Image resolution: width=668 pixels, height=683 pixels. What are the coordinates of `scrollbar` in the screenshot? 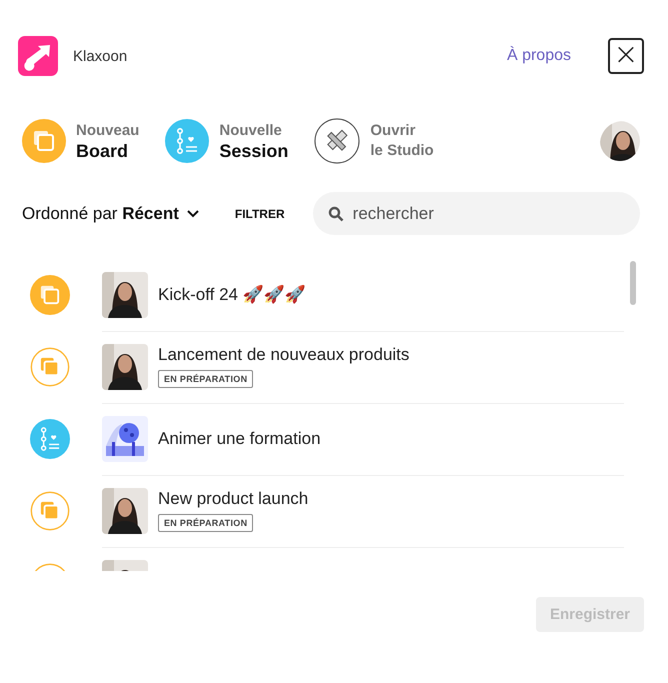 It's located at (633, 283).